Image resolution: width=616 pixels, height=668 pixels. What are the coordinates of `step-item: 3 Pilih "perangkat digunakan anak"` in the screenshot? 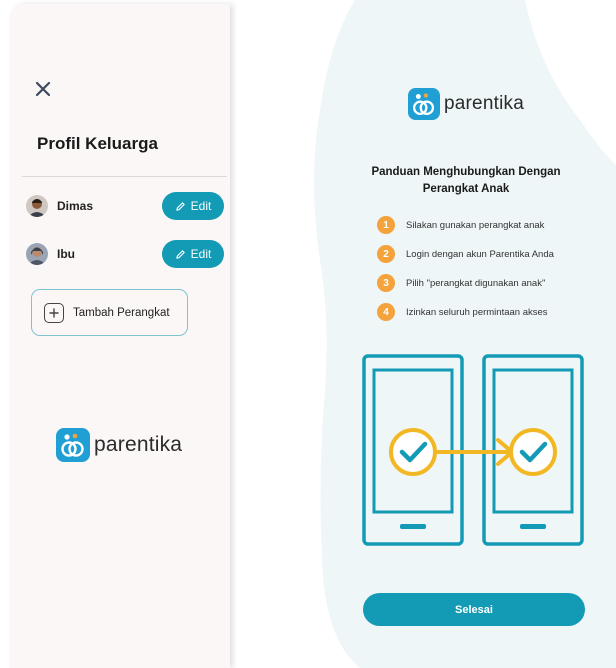 It's located at (461, 283).